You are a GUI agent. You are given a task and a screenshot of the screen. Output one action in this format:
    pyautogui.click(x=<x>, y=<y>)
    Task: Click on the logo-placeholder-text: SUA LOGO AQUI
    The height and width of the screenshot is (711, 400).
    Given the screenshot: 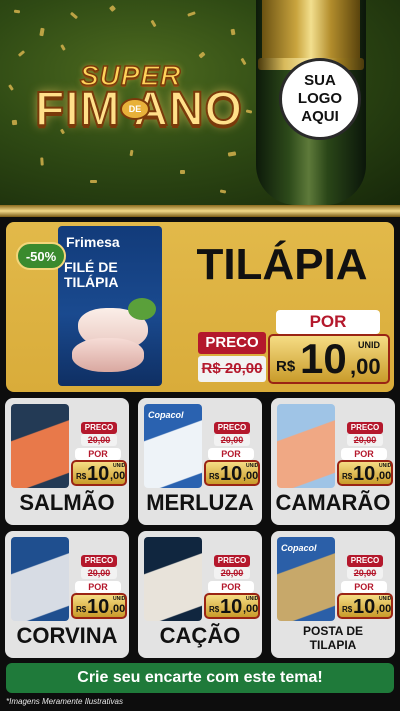 What is the action you would take?
    pyautogui.click(x=320, y=98)
    